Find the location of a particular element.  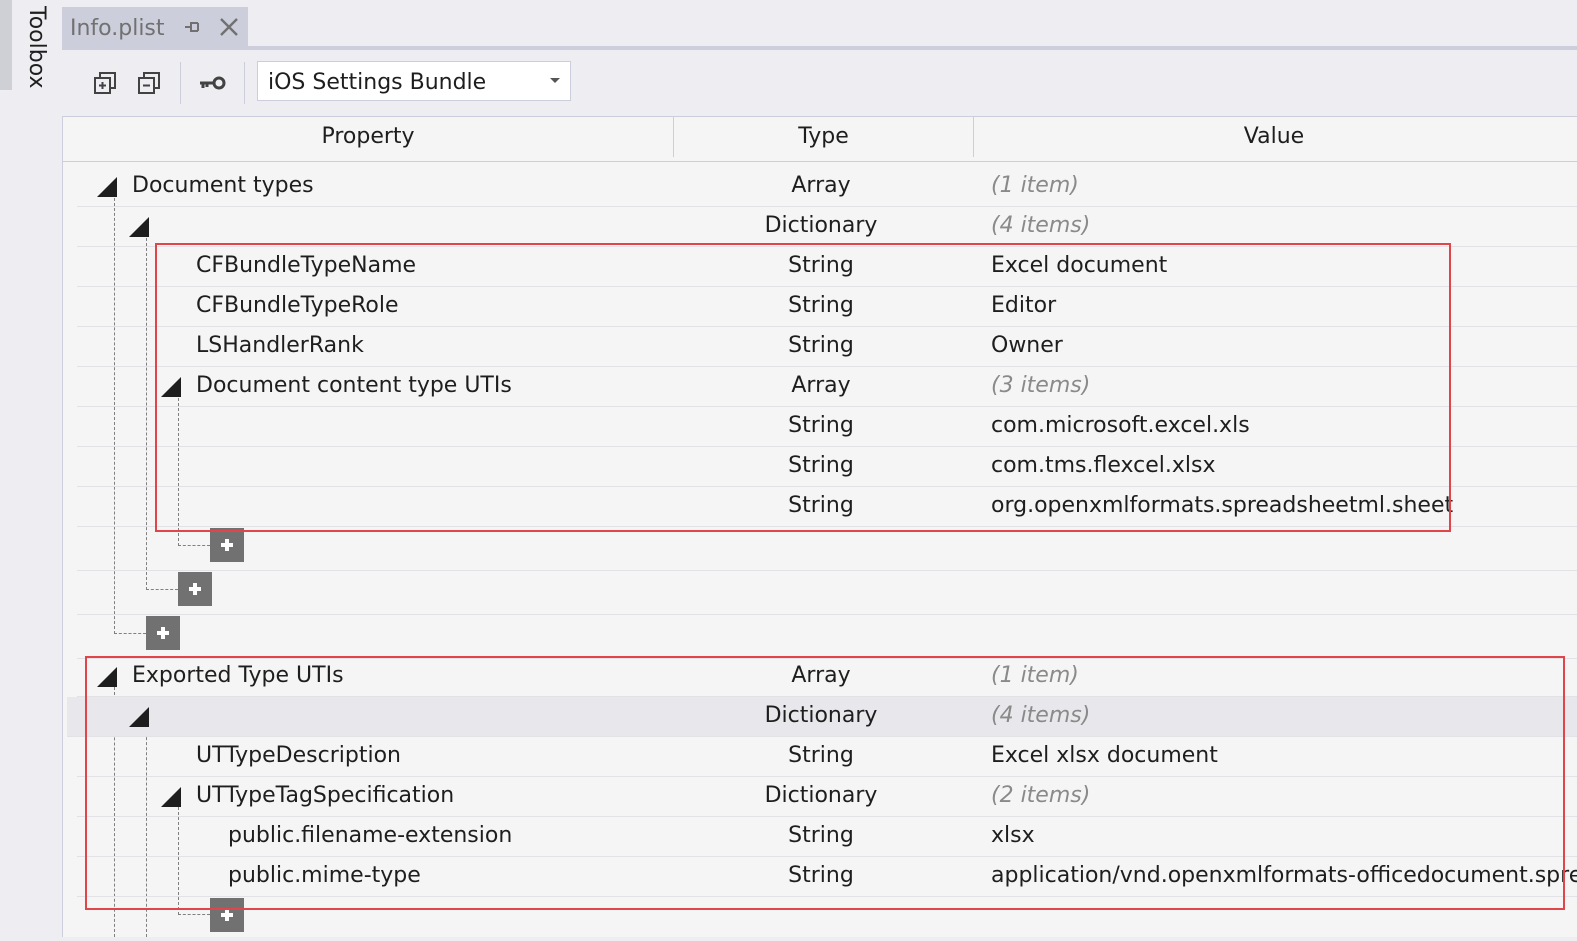

table-row: Document types Array (1 item) is located at coordinates (827, 187).